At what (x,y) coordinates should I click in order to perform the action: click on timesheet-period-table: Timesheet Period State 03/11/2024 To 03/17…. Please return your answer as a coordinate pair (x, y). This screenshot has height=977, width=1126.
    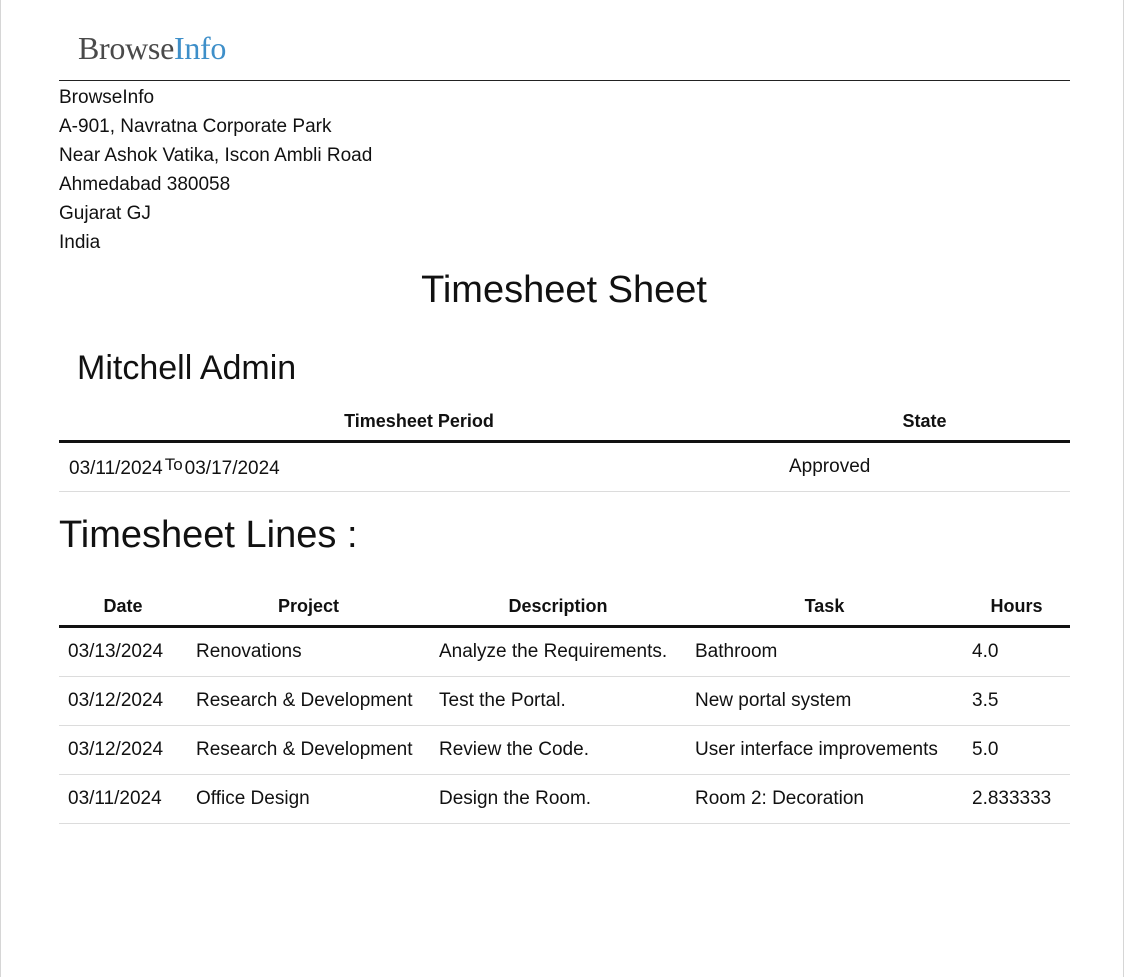
    Looking at the image, I should click on (564, 447).